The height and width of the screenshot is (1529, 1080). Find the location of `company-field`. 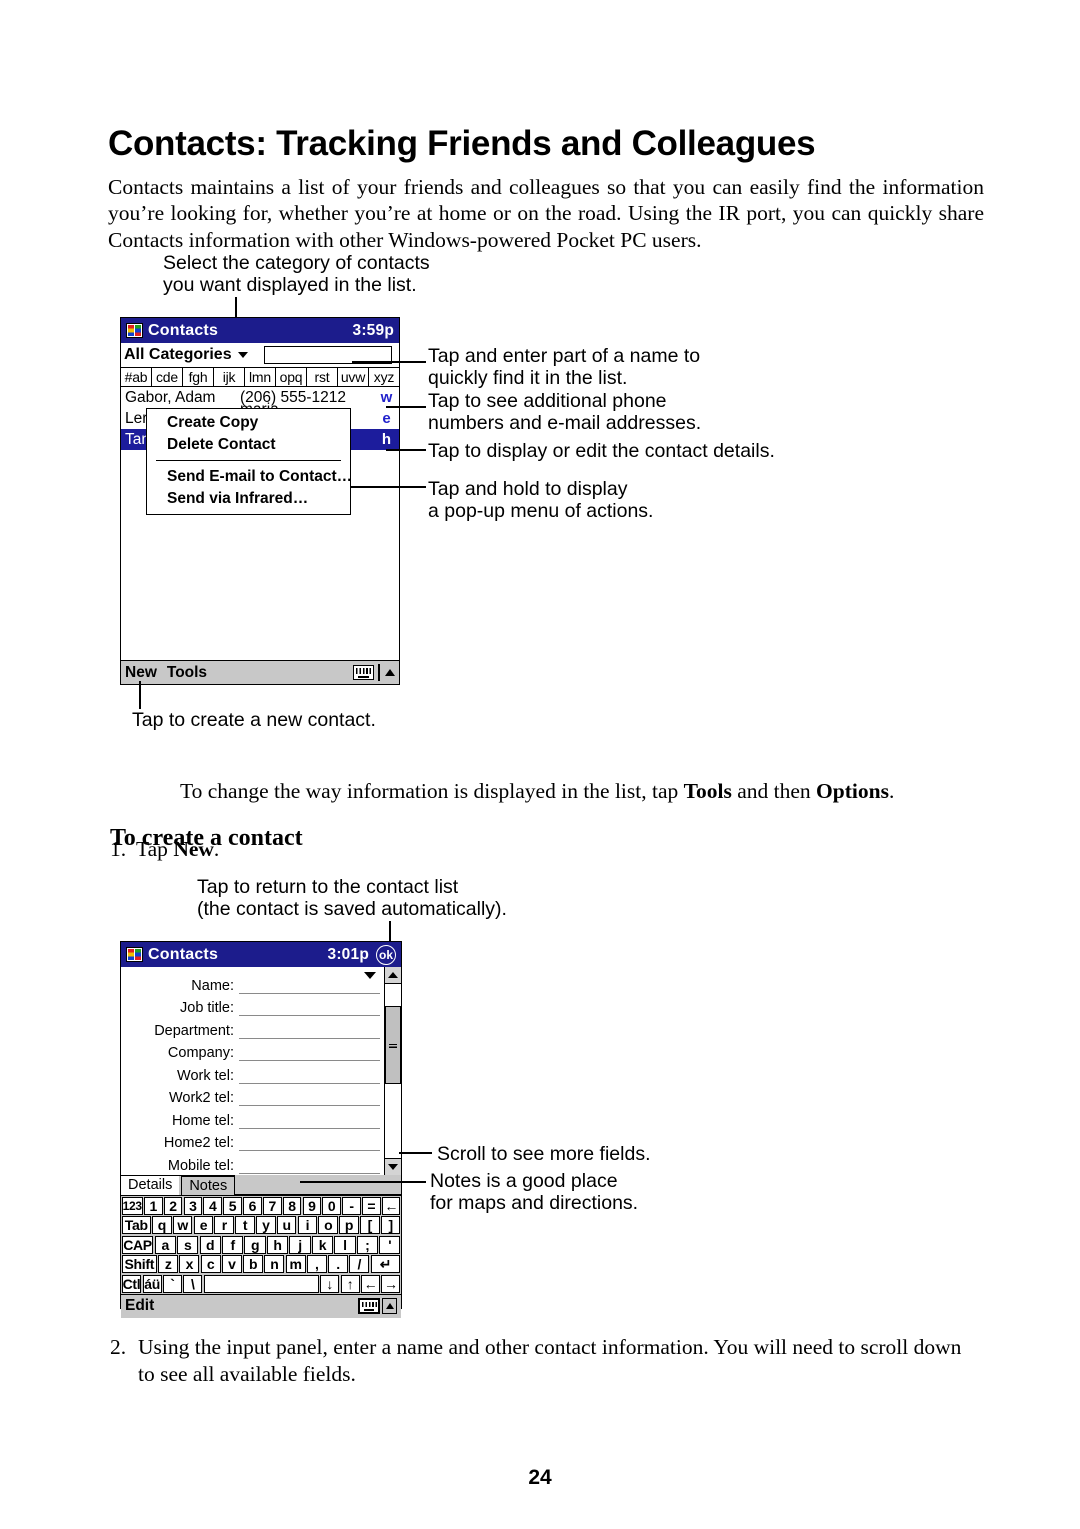

company-field is located at coordinates (309, 1052).